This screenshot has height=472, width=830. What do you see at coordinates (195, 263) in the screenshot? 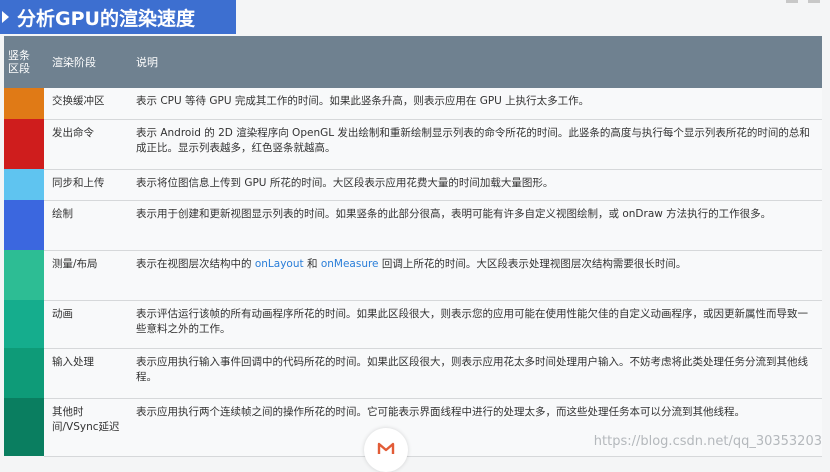
I see `description-text: 表示在视图层次结构中的` at bounding box center [195, 263].